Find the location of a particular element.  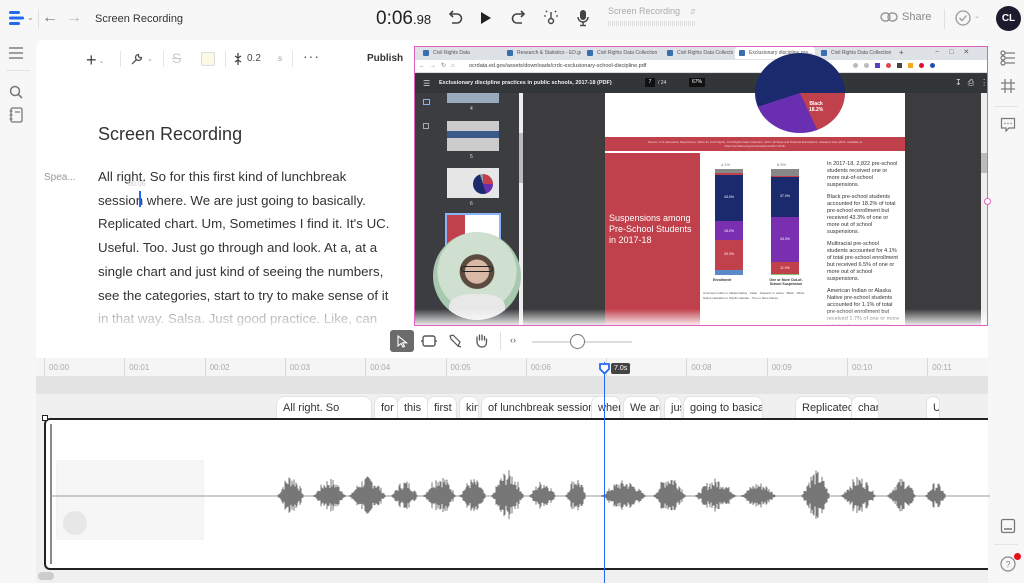

playhead-line is located at coordinates (604, 472).